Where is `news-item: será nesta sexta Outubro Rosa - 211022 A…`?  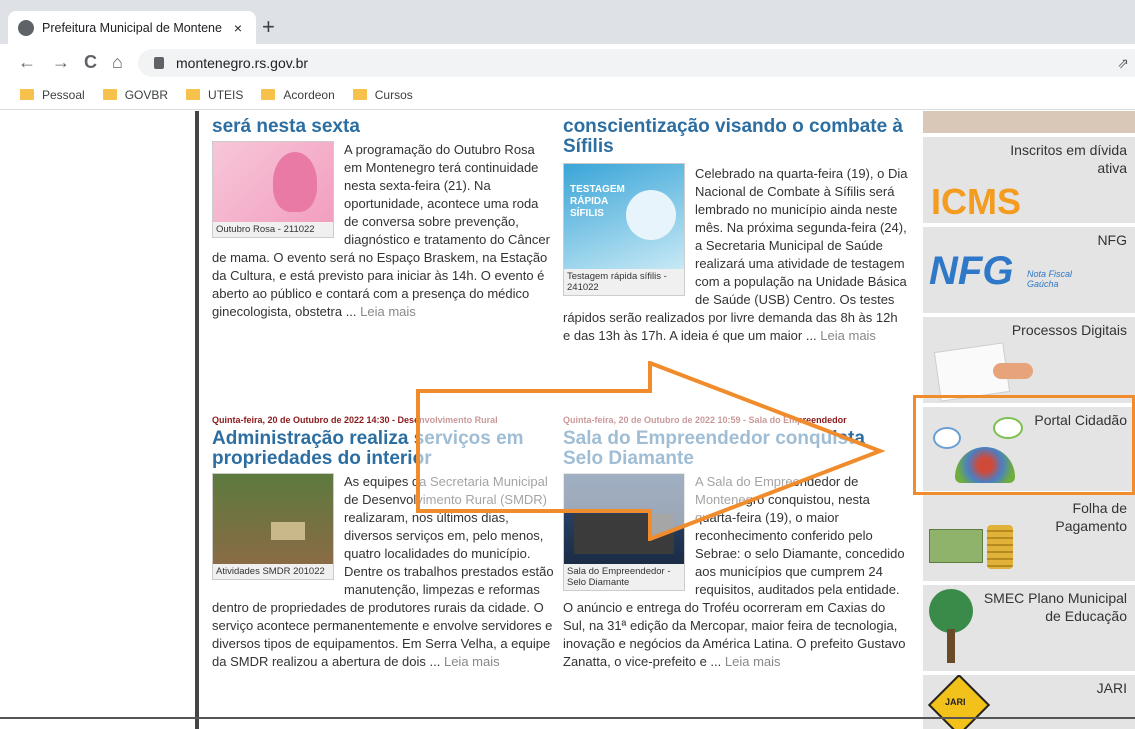 news-item: será nesta sexta Outubro Rosa - 211022 A… is located at coordinates (382, 219).